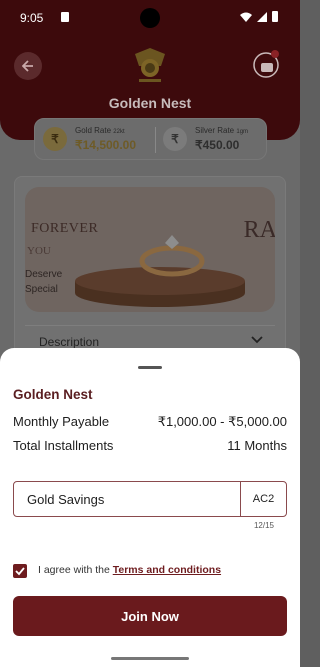 This screenshot has height=667, width=320. I want to click on banner-subline: YOU, so click(39, 251).